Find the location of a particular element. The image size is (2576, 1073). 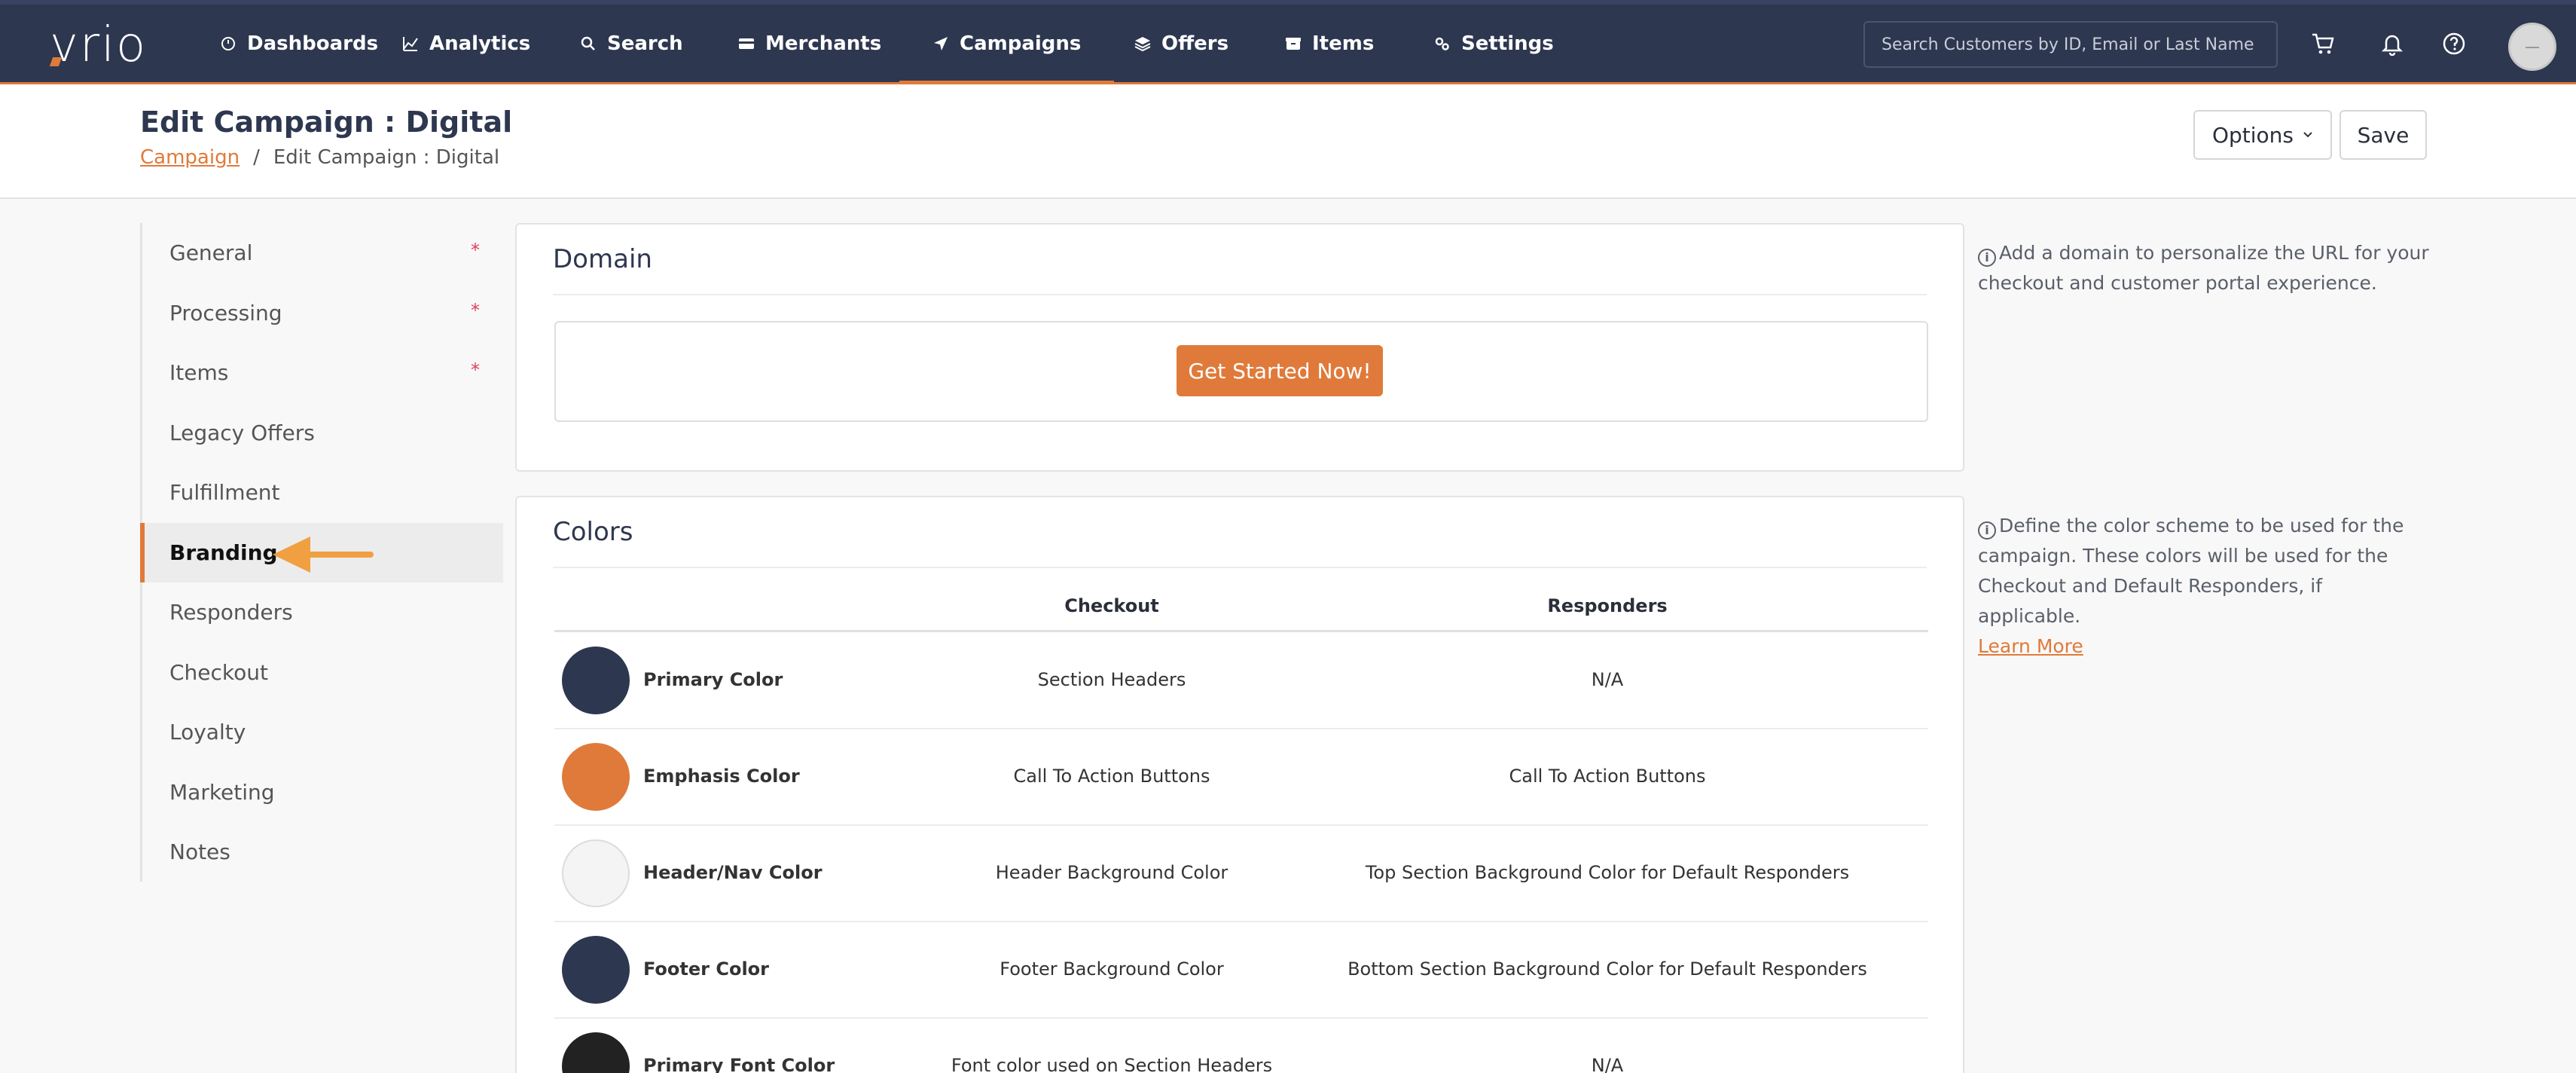

breadcrumb: Campaign / Edit Campaign : Digital is located at coordinates (320, 157).